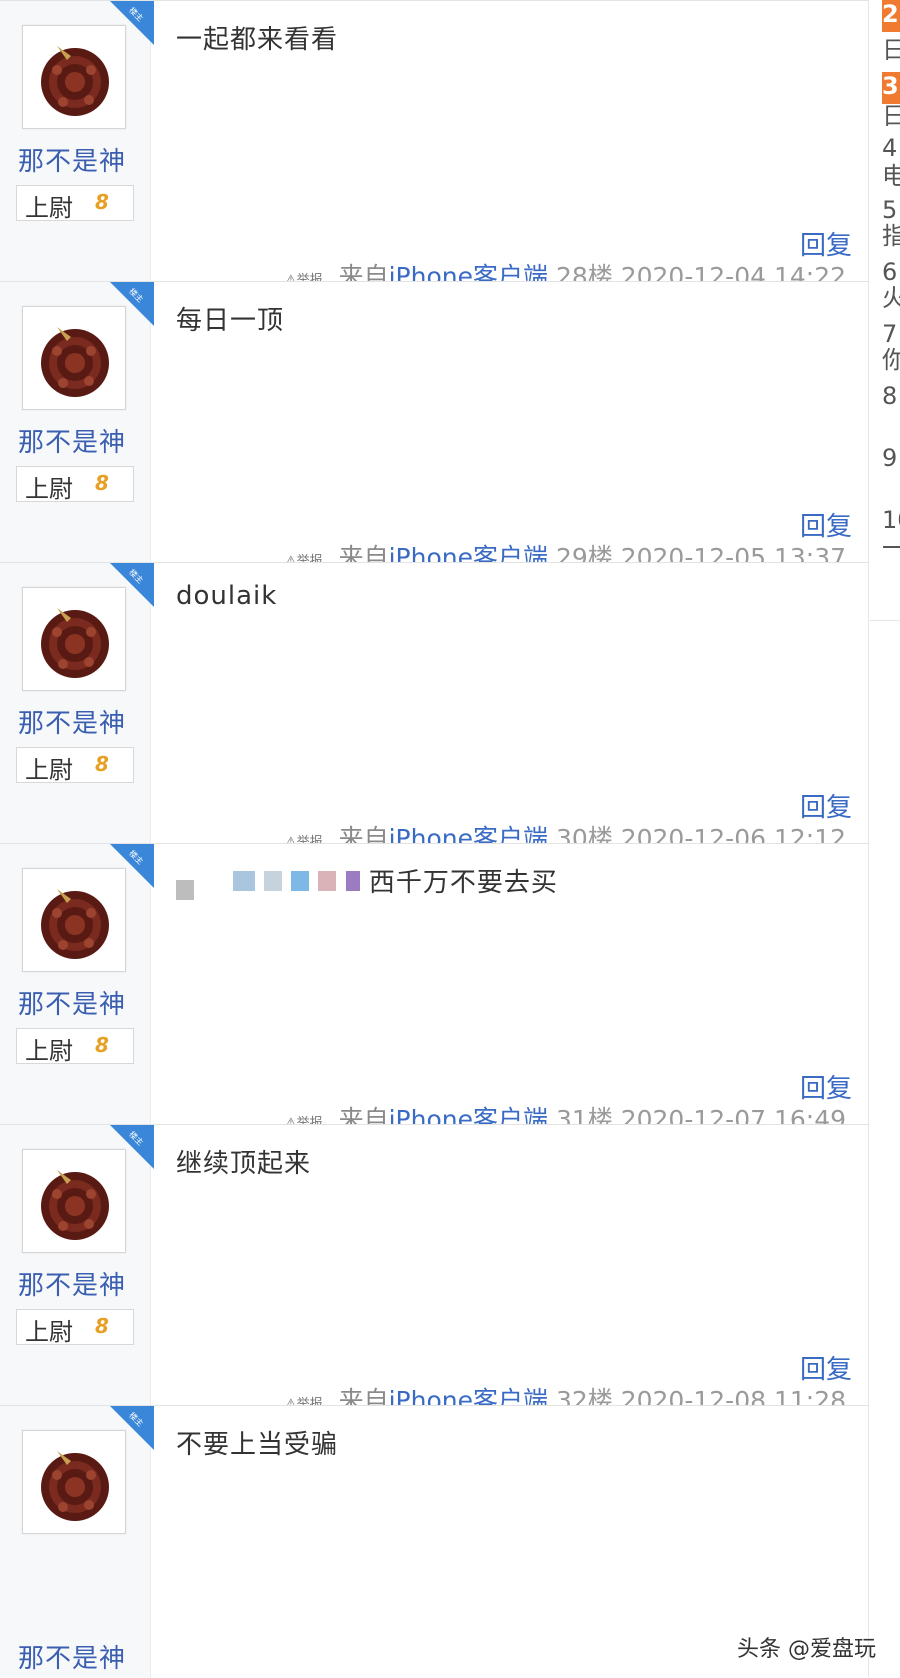  Describe the element at coordinates (257, 1445) in the screenshot. I see `post-content: 不要上当受骗` at that location.